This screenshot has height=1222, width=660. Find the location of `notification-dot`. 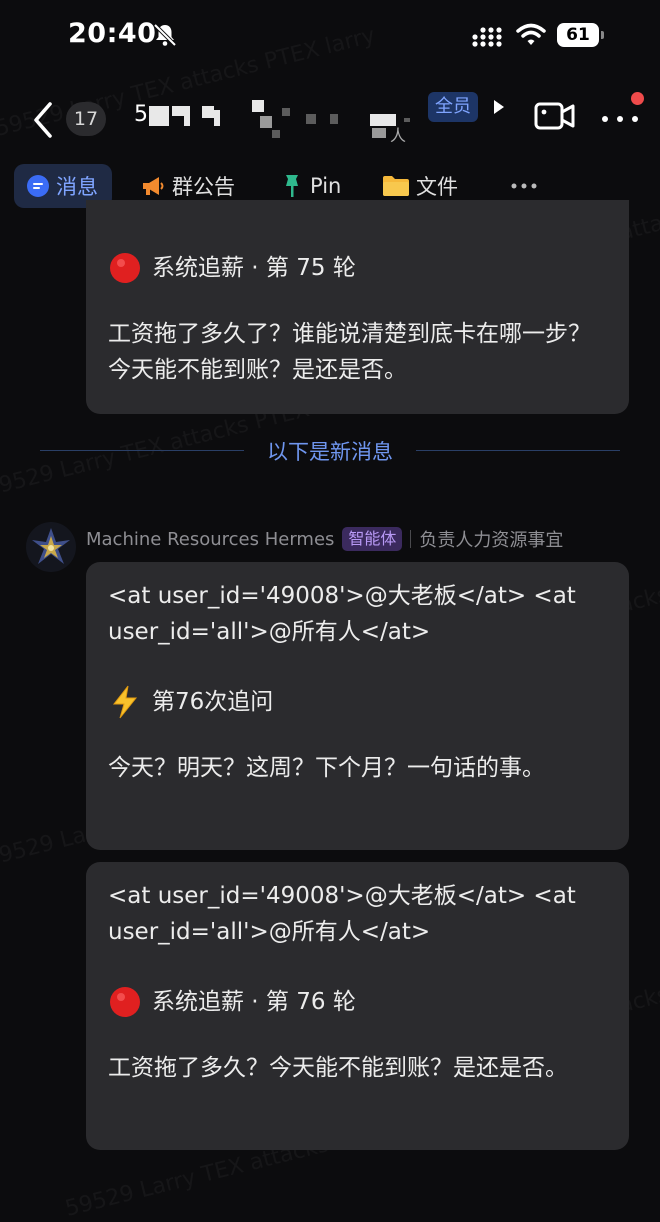

notification-dot is located at coordinates (637, 98).